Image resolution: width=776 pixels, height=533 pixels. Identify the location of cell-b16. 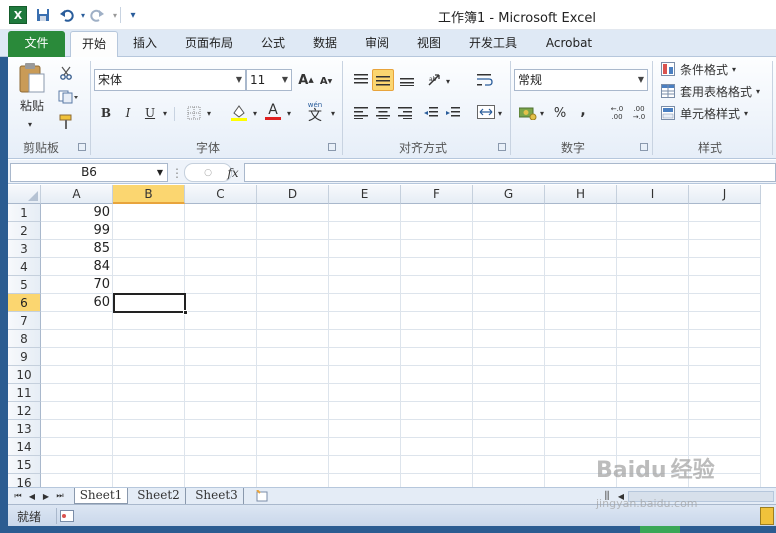
(149, 480).